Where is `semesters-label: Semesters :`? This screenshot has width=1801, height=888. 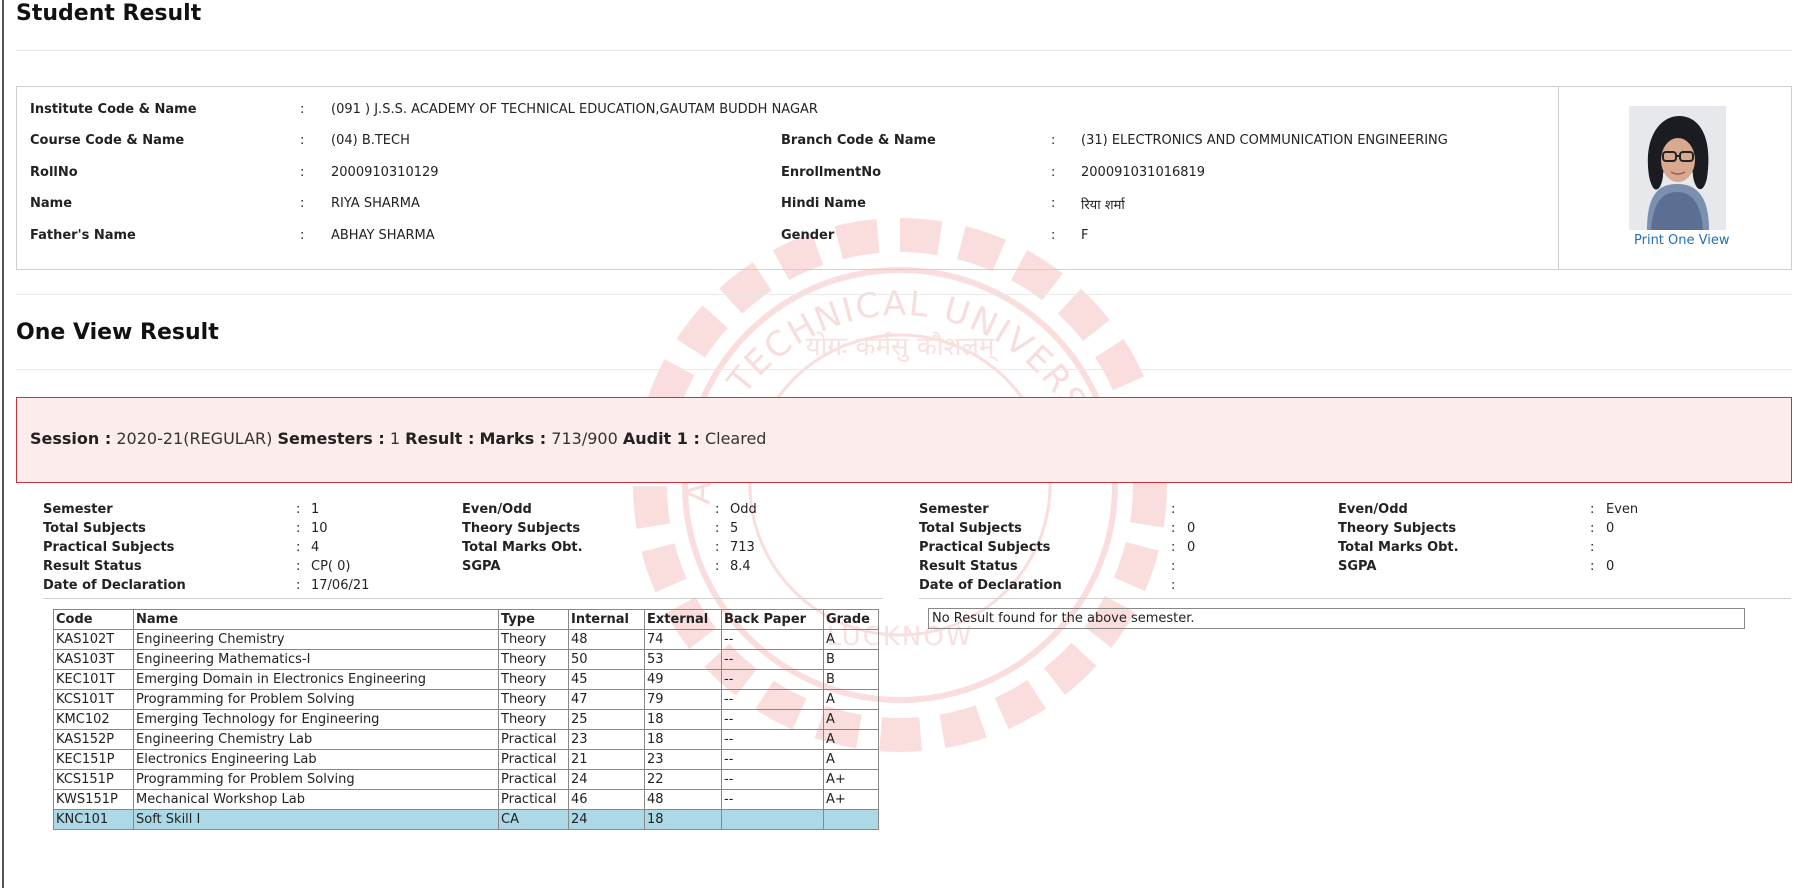 semesters-label: Semesters : is located at coordinates (331, 438).